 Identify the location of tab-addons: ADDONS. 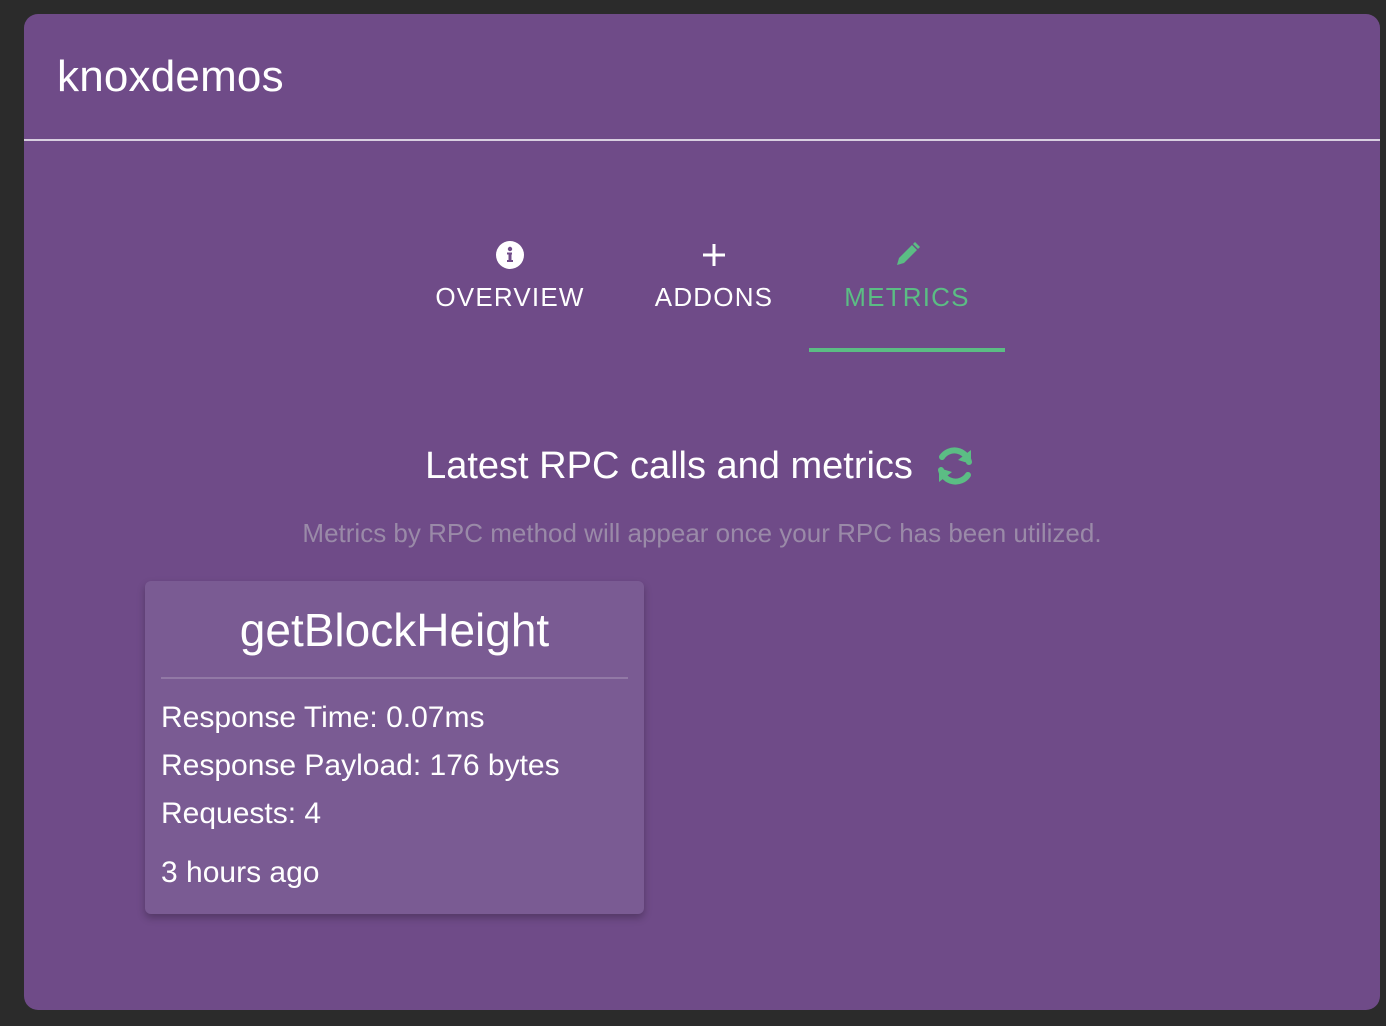
(714, 294).